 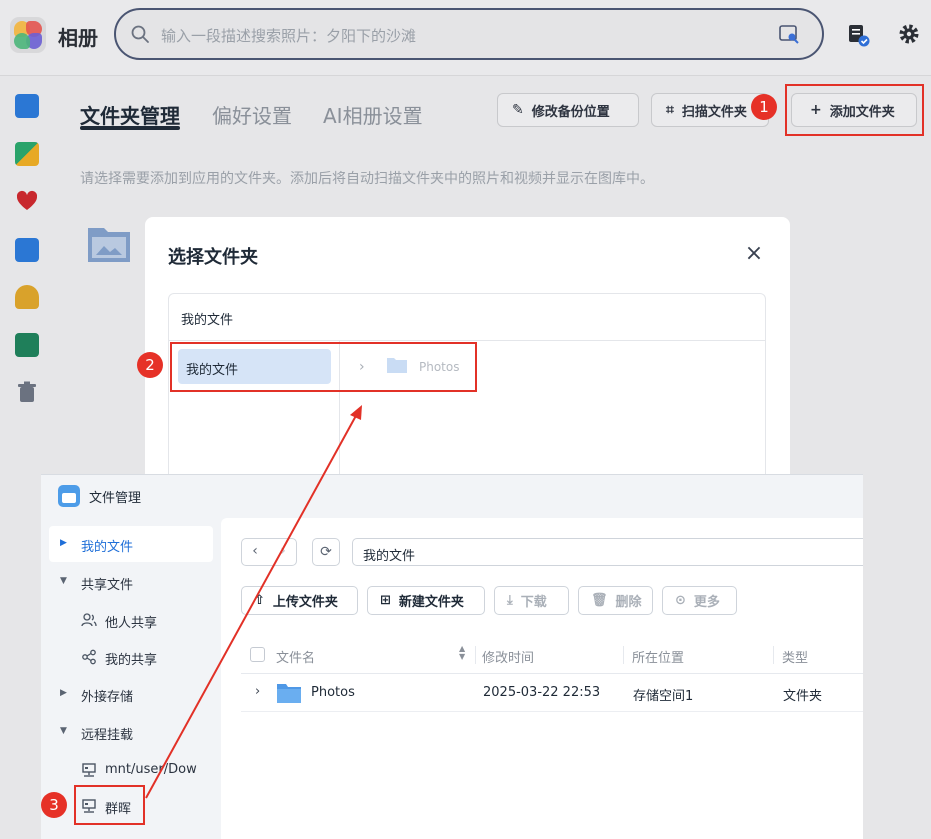 I want to click on more-button: ⊙ 更多, so click(x=699, y=600).